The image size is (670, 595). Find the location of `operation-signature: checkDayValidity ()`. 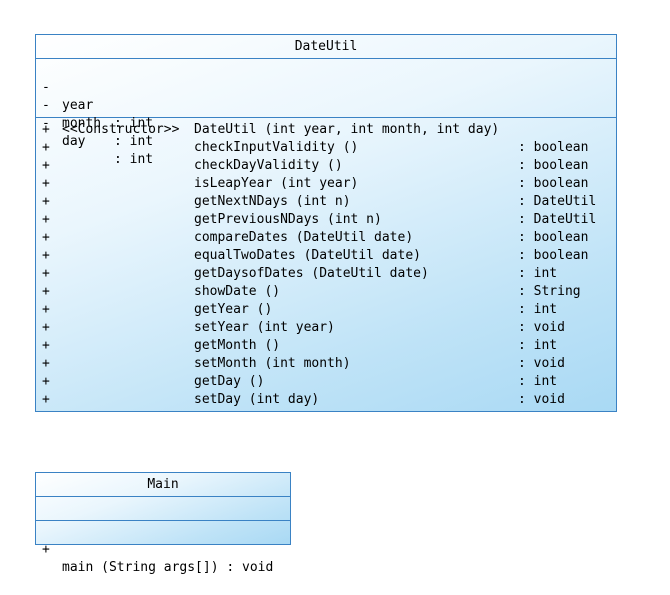

operation-signature: checkDayValidity () is located at coordinates (268, 165).